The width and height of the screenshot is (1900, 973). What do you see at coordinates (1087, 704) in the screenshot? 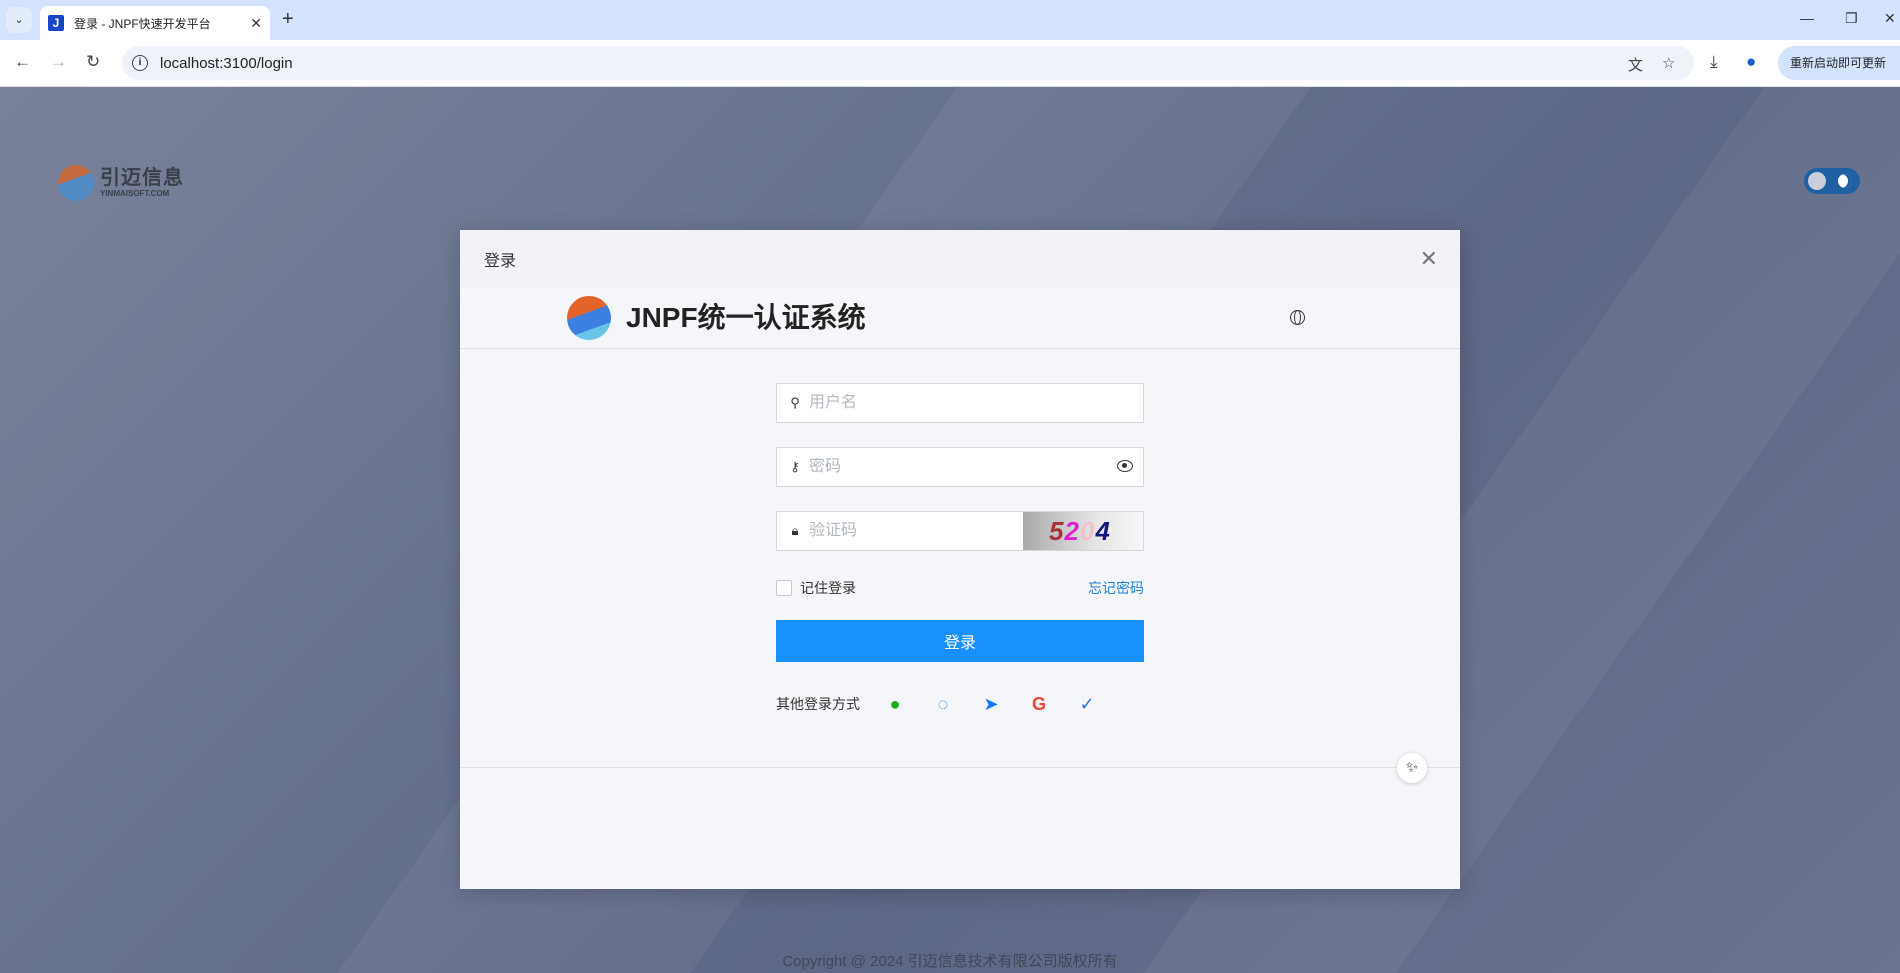
I see `feishu-icon: ✓` at bounding box center [1087, 704].